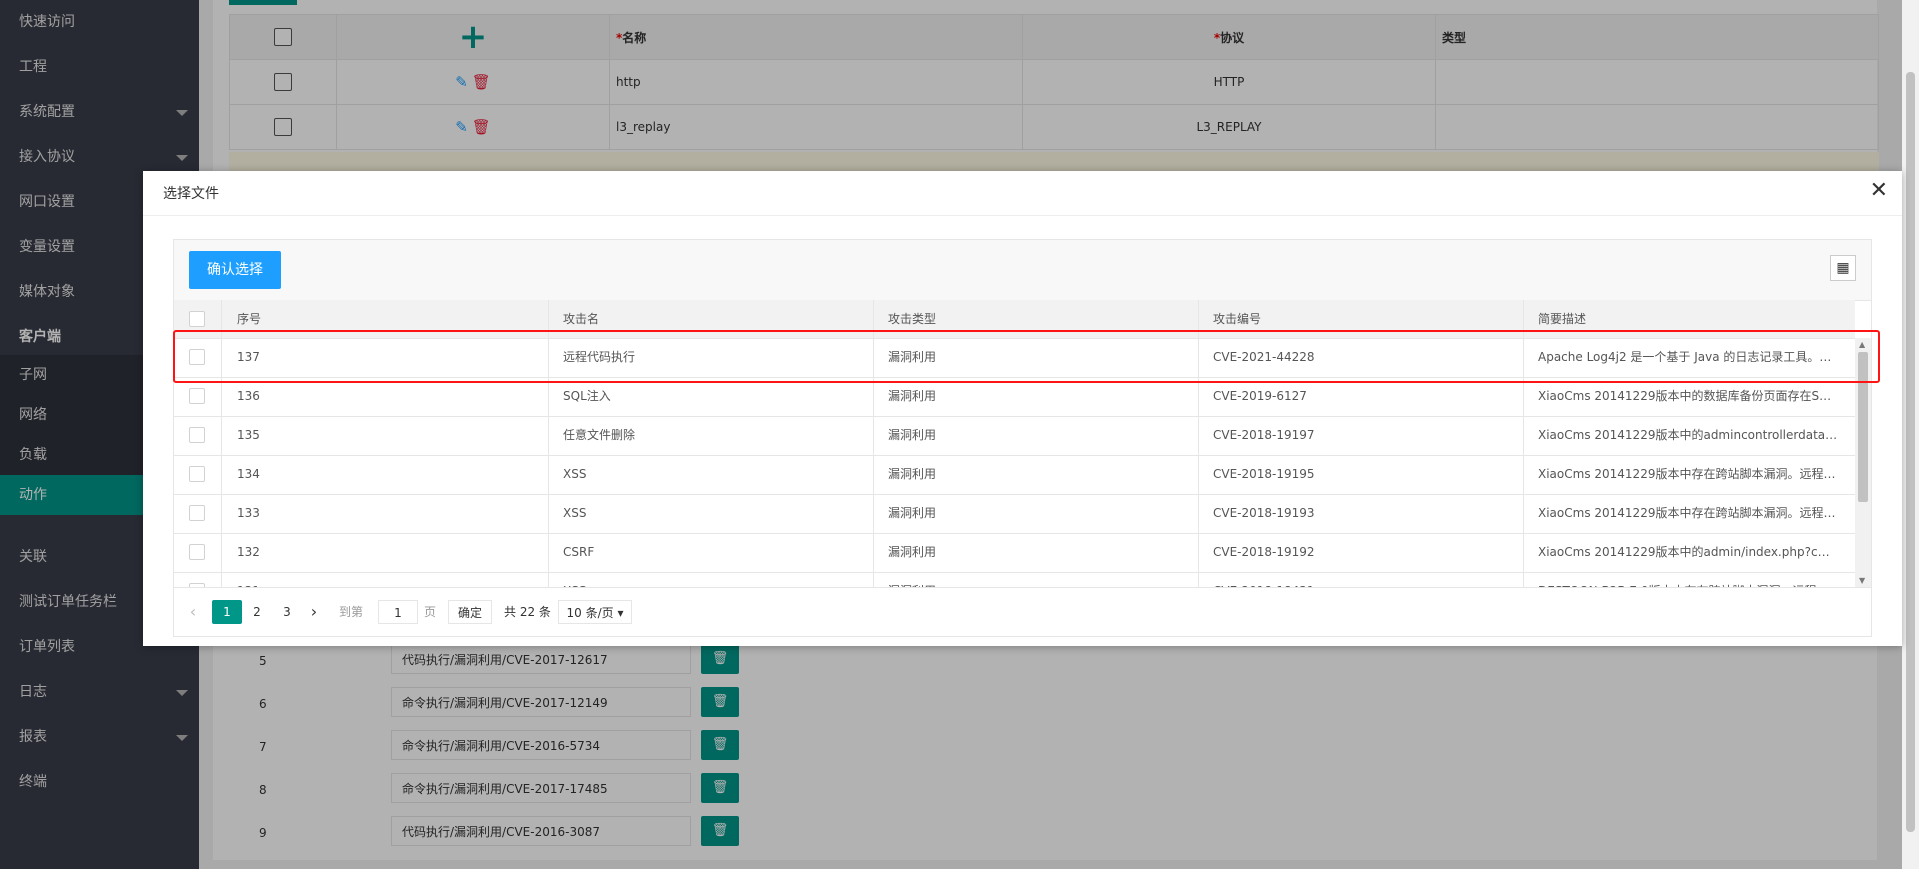 This screenshot has height=869, width=1919. I want to click on cell-id: 137, so click(248, 357).